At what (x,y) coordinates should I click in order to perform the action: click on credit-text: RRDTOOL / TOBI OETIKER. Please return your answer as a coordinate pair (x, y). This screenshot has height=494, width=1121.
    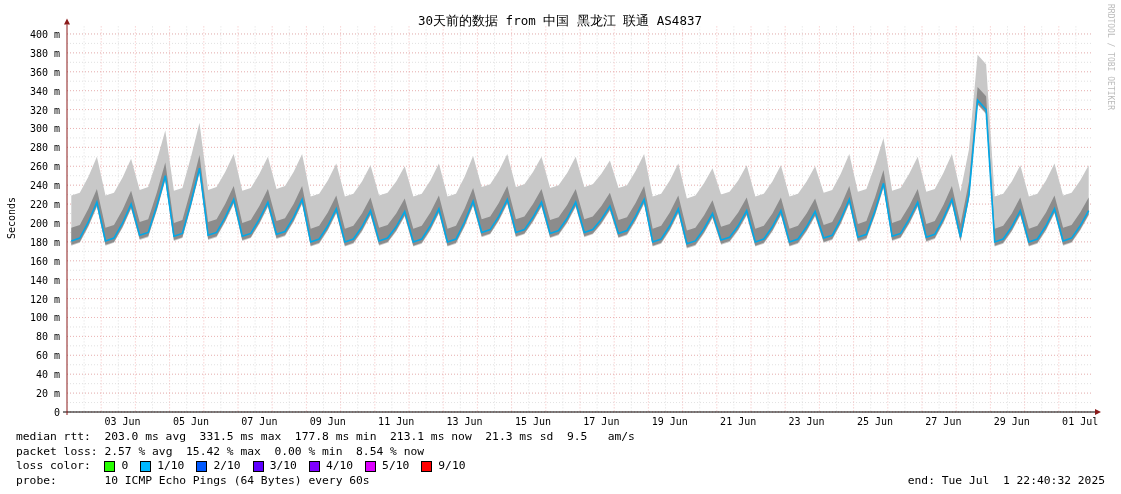
    Looking at the image, I should click on (1110, 57).